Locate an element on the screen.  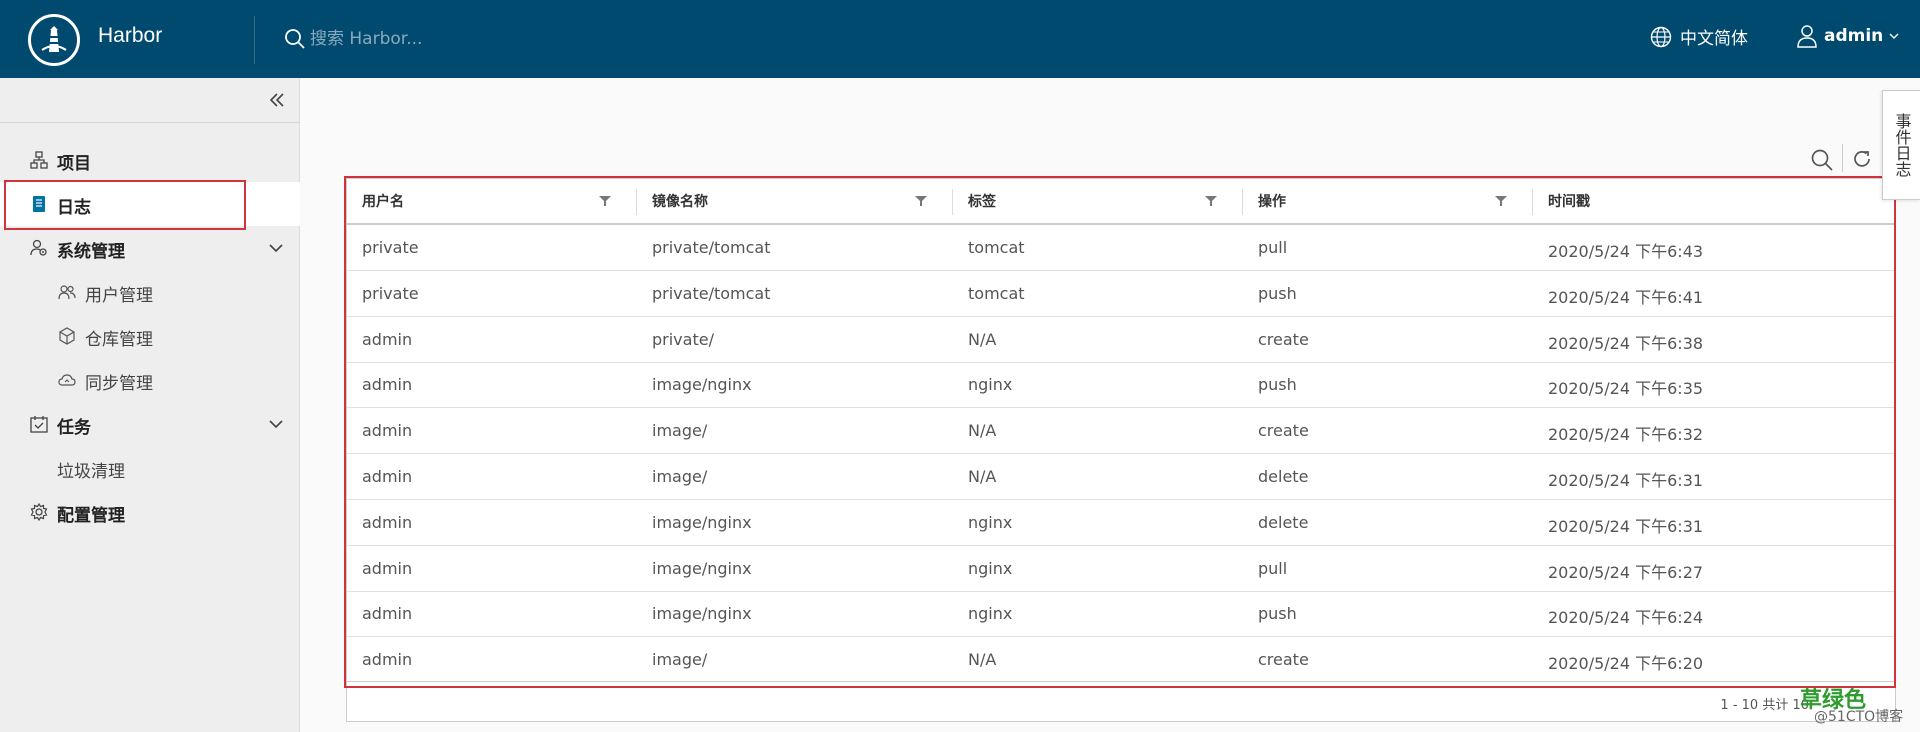
user-menu: admin is located at coordinates (1847, 36).